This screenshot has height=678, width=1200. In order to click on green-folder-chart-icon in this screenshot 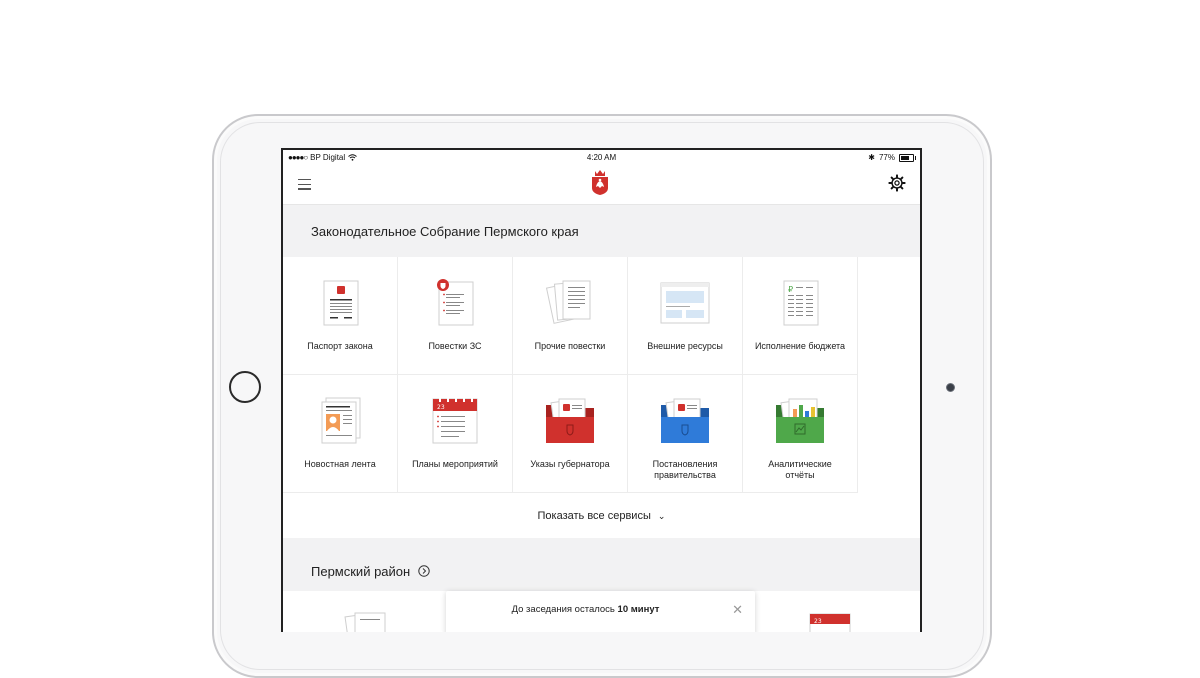, I will do `click(800, 420)`.